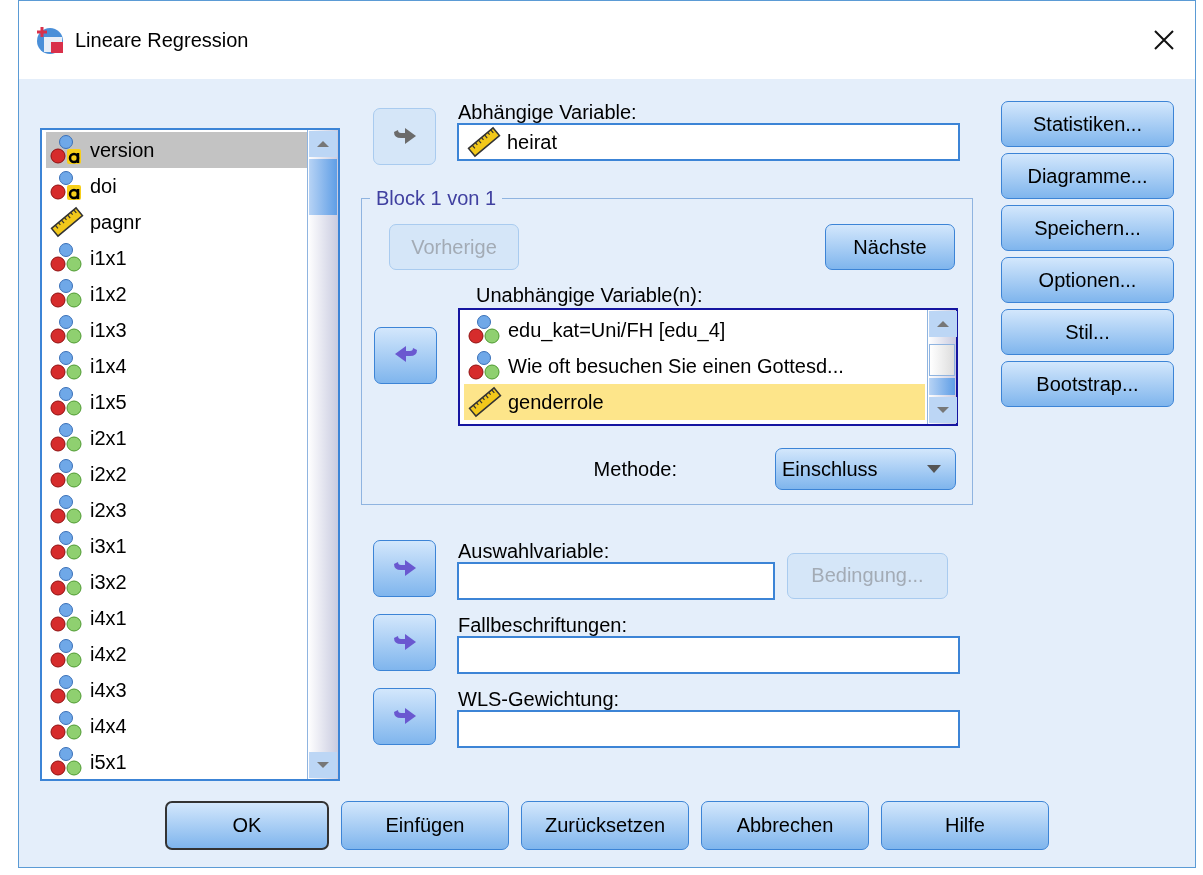 This screenshot has height=875, width=1203. I want to click on dialog-button: Hilfe, so click(965, 825).